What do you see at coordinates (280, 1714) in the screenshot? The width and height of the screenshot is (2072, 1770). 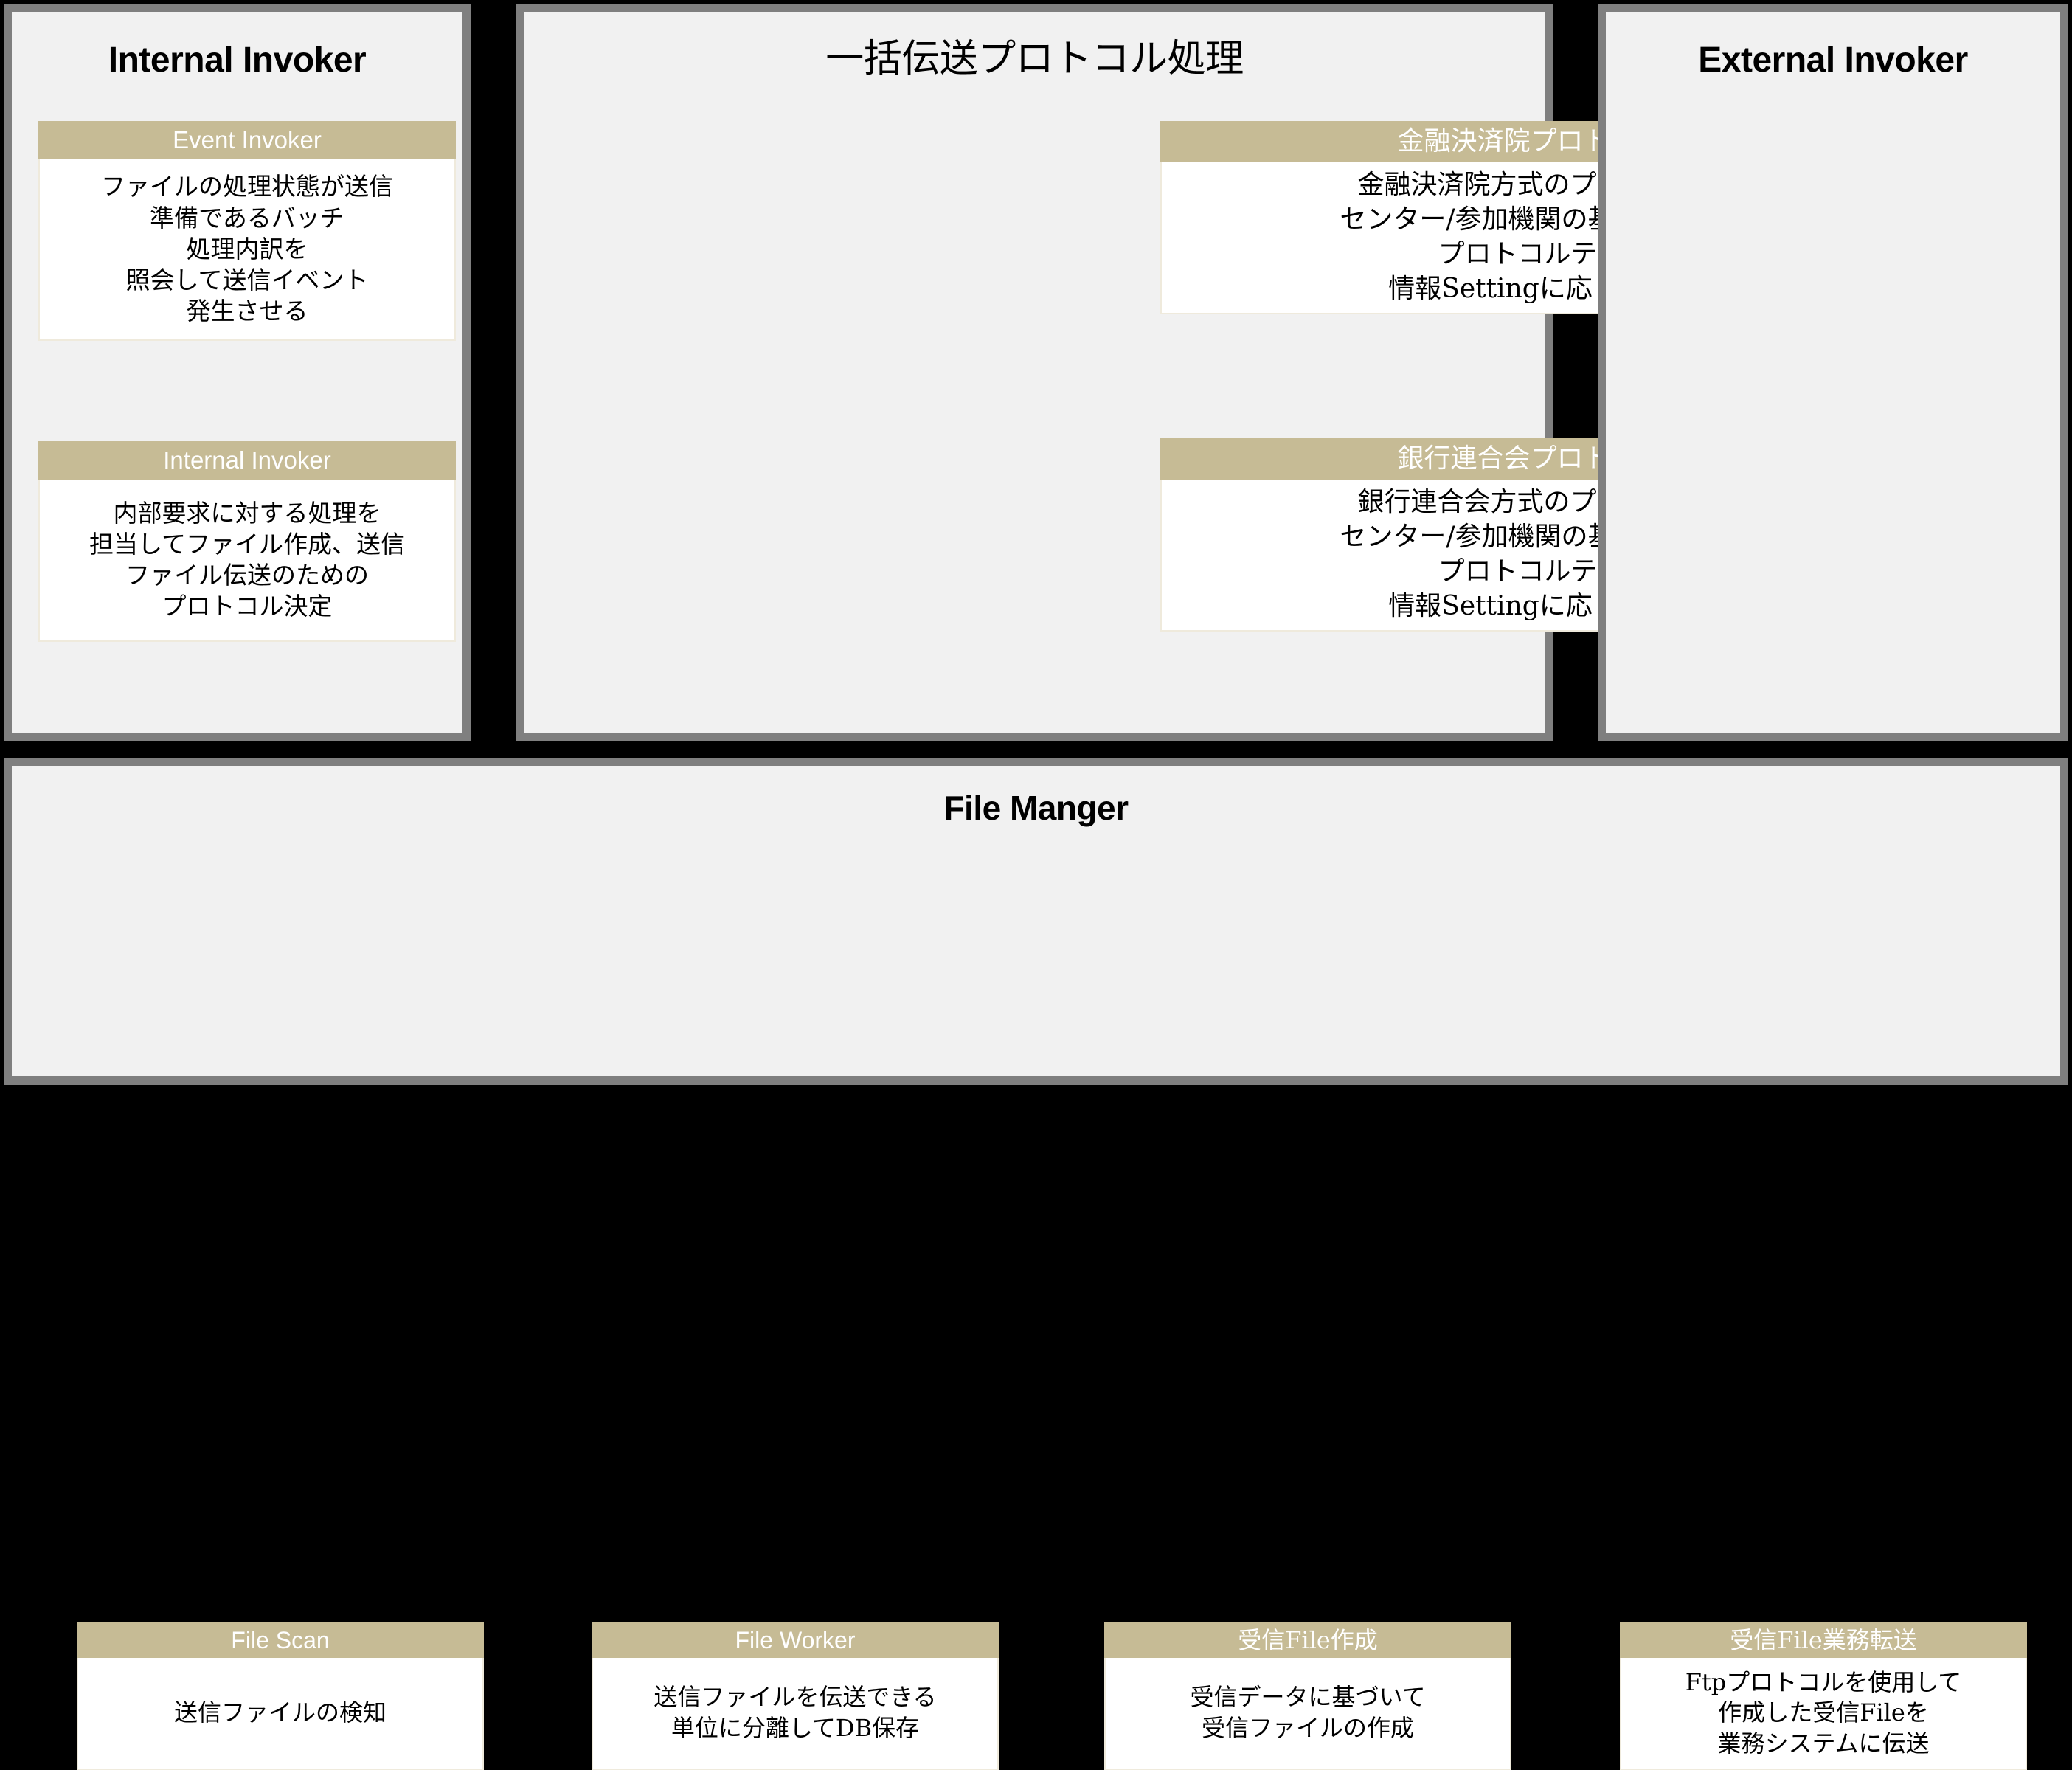 I see `card-body-file-scan: 送信ファイルの検知` at bounding box center [280, 1714].